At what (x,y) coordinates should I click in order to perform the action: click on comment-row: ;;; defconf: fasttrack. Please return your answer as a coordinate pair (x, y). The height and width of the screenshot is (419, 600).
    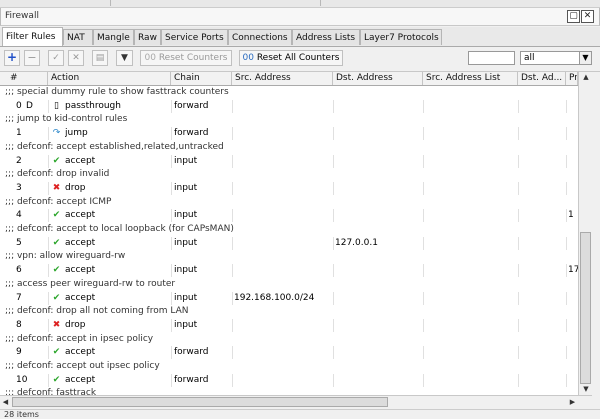
    Looking at the image, I should click on (289, 391).